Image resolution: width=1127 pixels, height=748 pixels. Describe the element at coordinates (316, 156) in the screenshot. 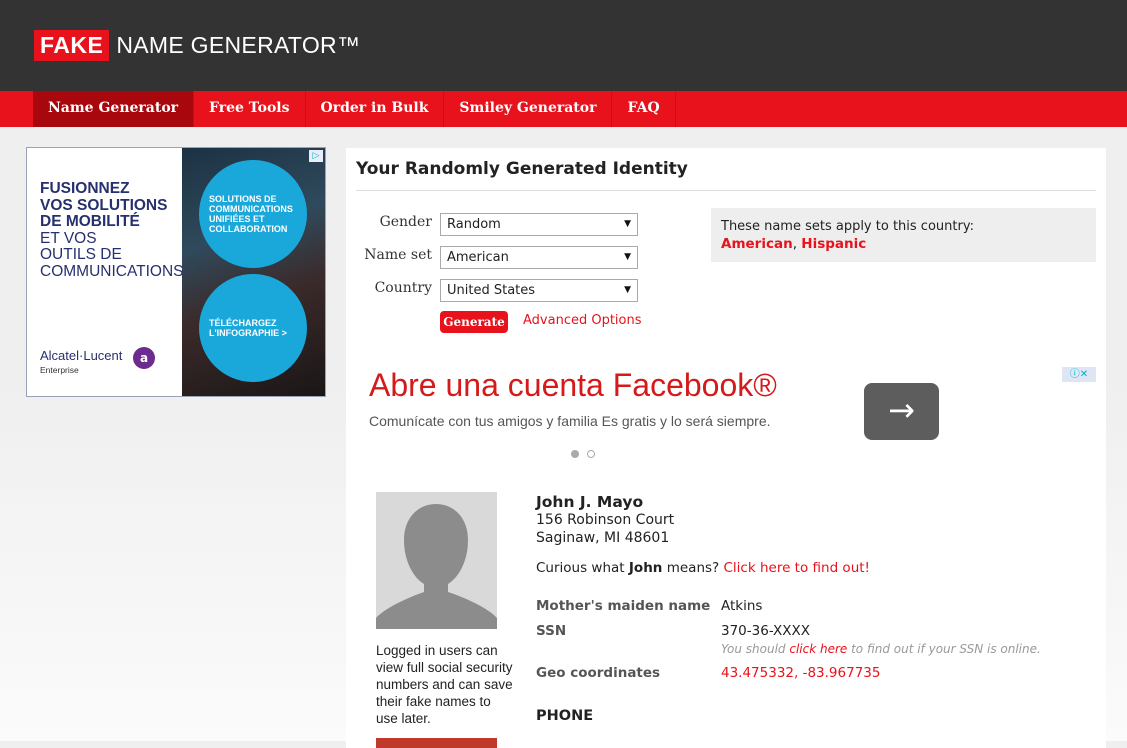

I see `adchoices-icon: ▷` at that location.